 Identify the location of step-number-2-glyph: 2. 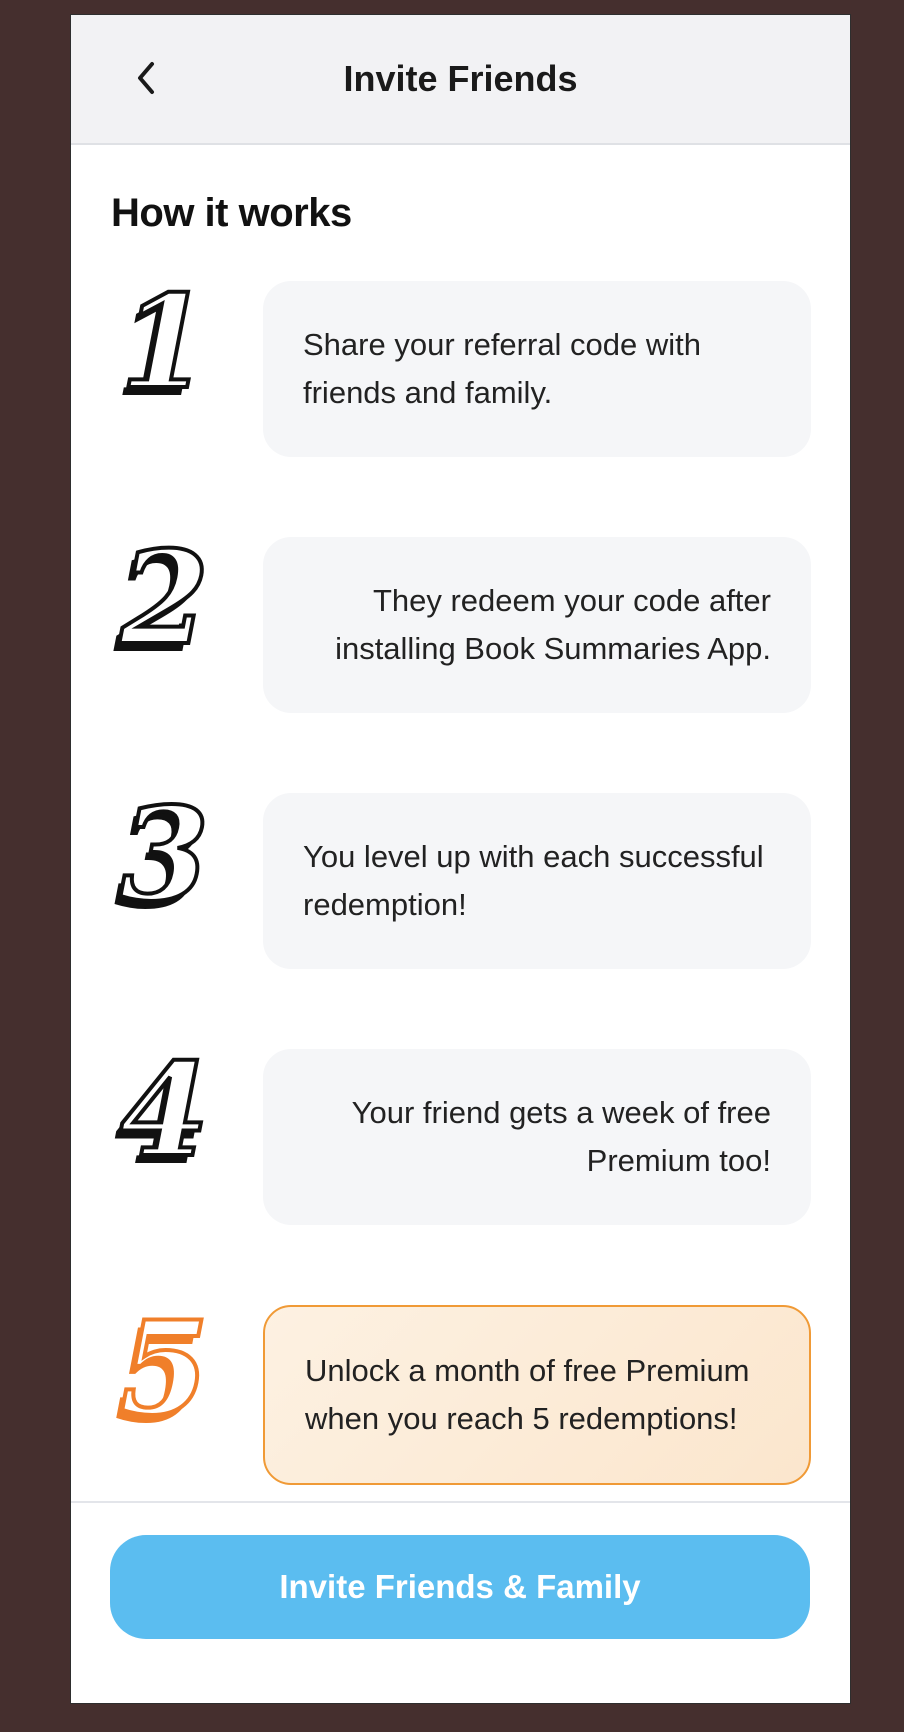
(164, 604).